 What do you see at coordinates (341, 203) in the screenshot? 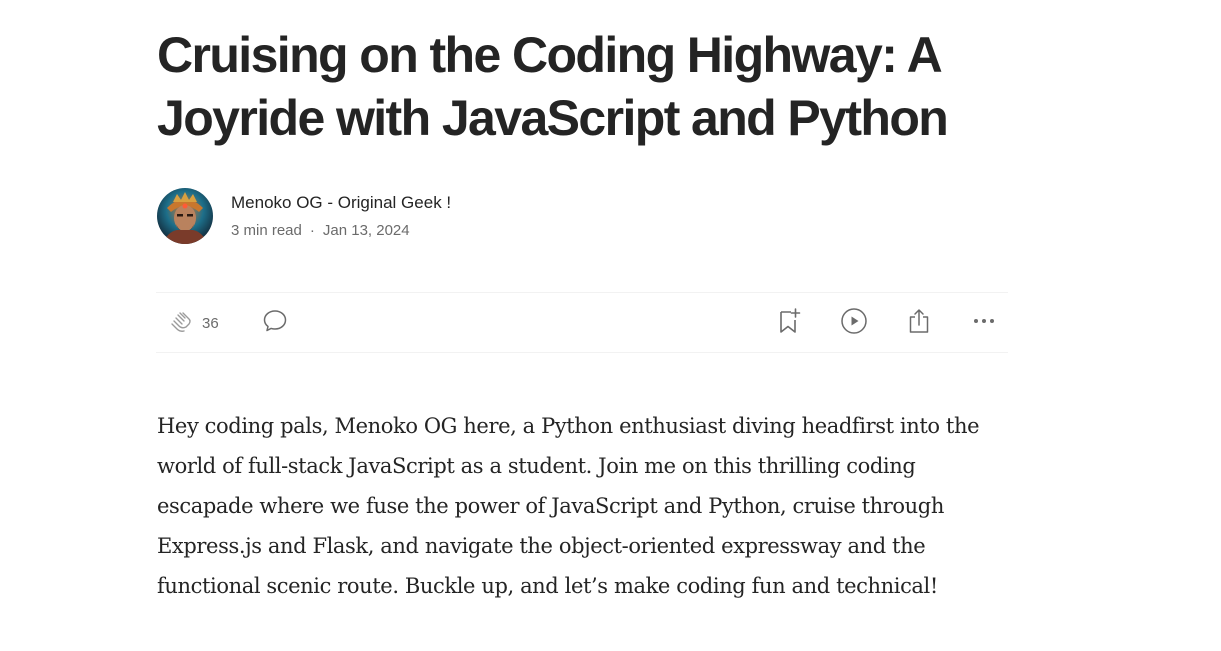
I see `author-name: Menoko OG - Original Geek !` at bounding box center [341, 203].